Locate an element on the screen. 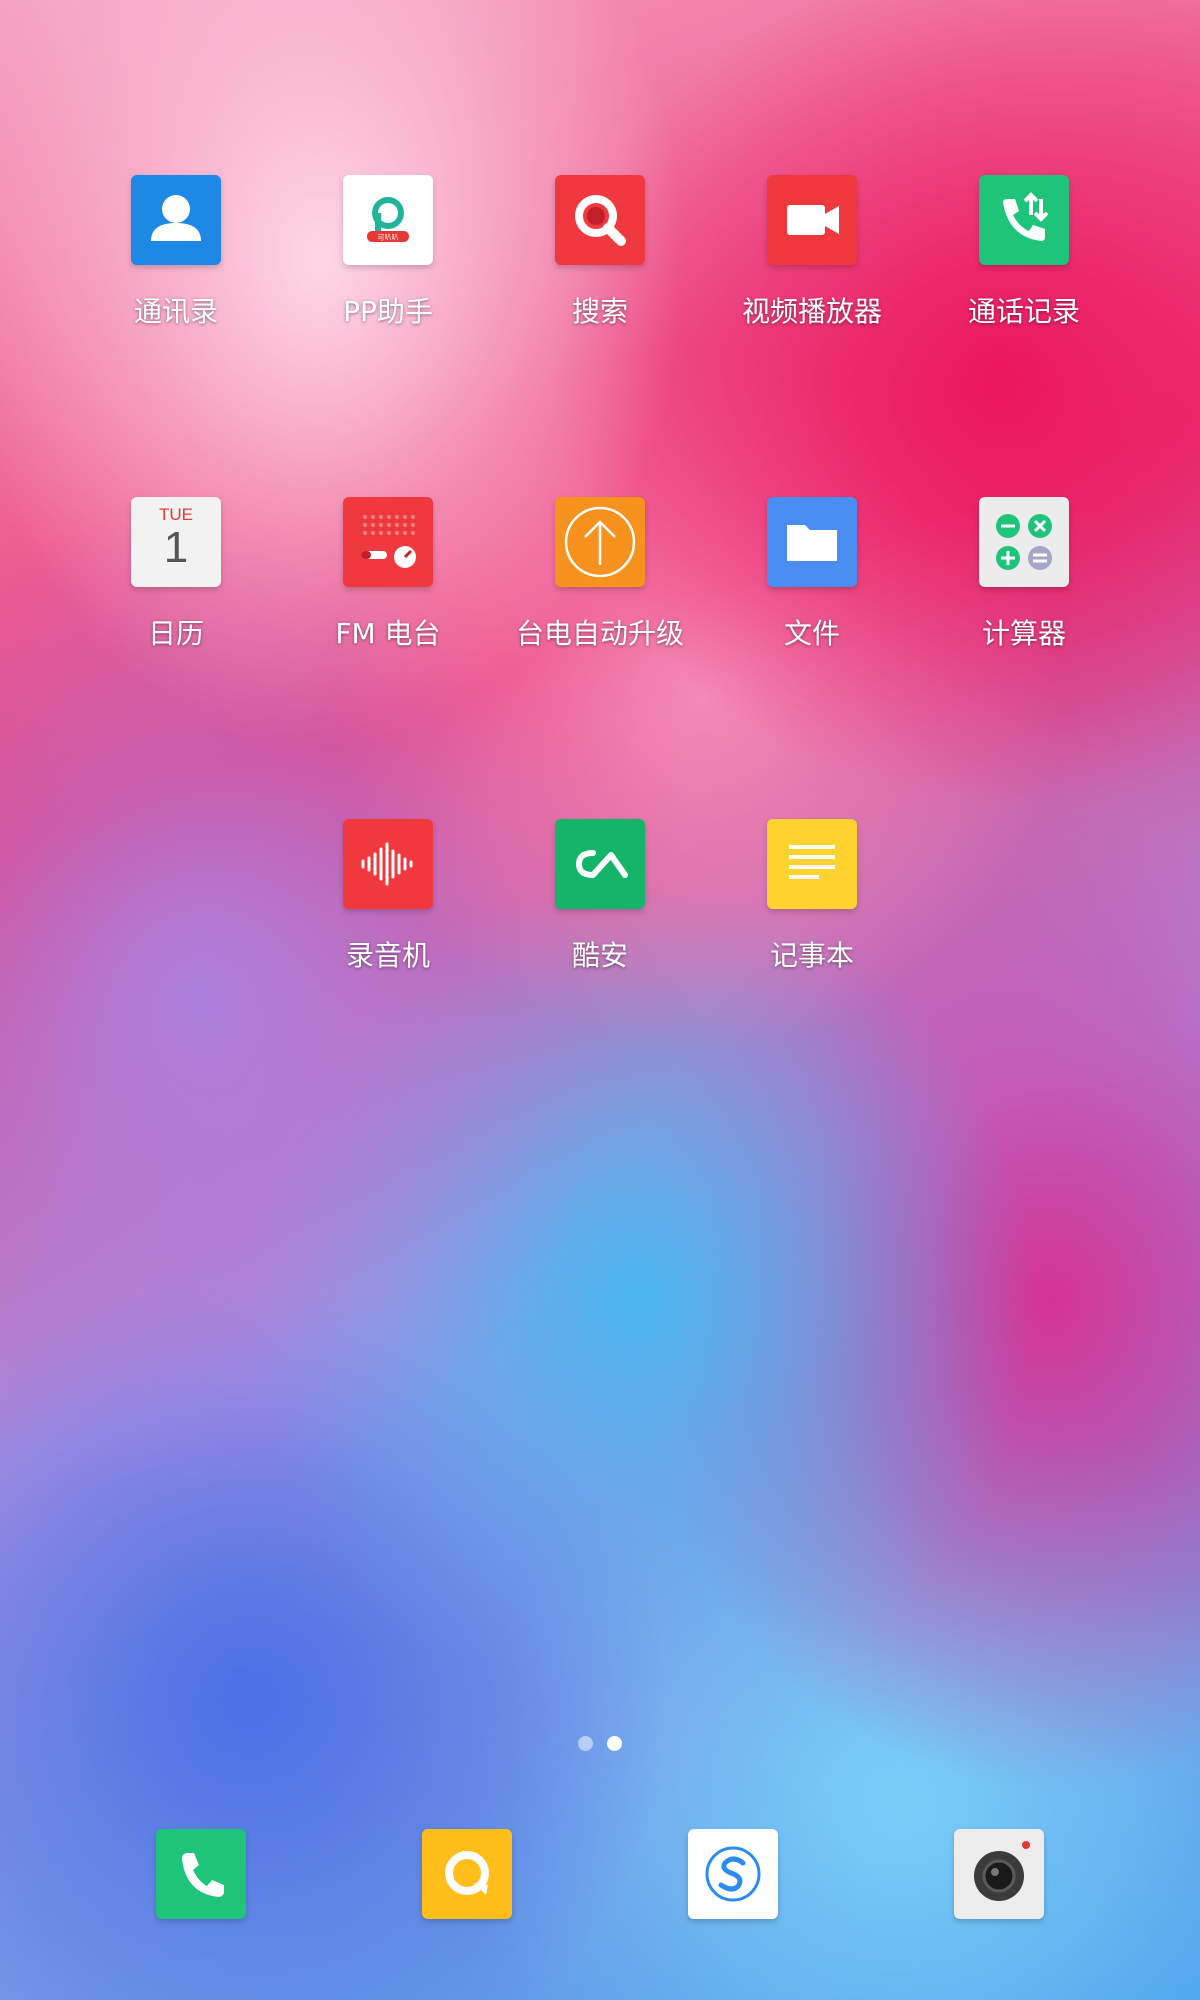  app-search: 搜索 is located at coordinates (600, 275).